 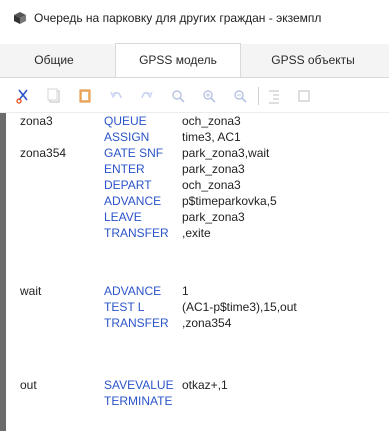 I want to click on code-operator: ASSIGN, so click(x=127, y=137).